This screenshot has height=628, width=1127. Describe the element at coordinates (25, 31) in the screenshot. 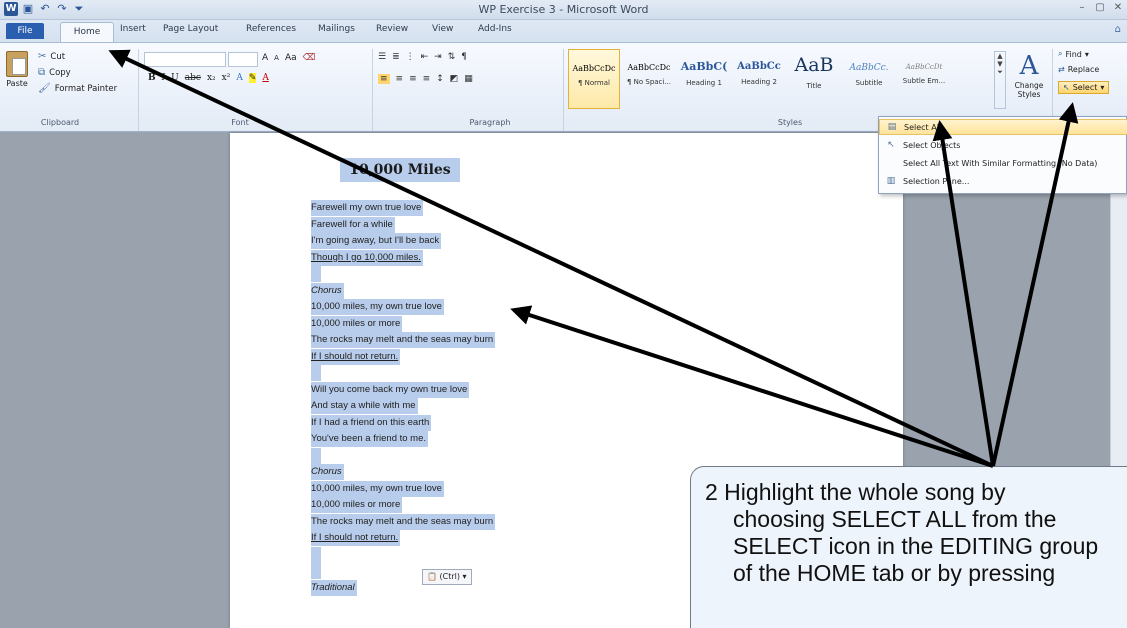

I see `tab-file: File` at that location.